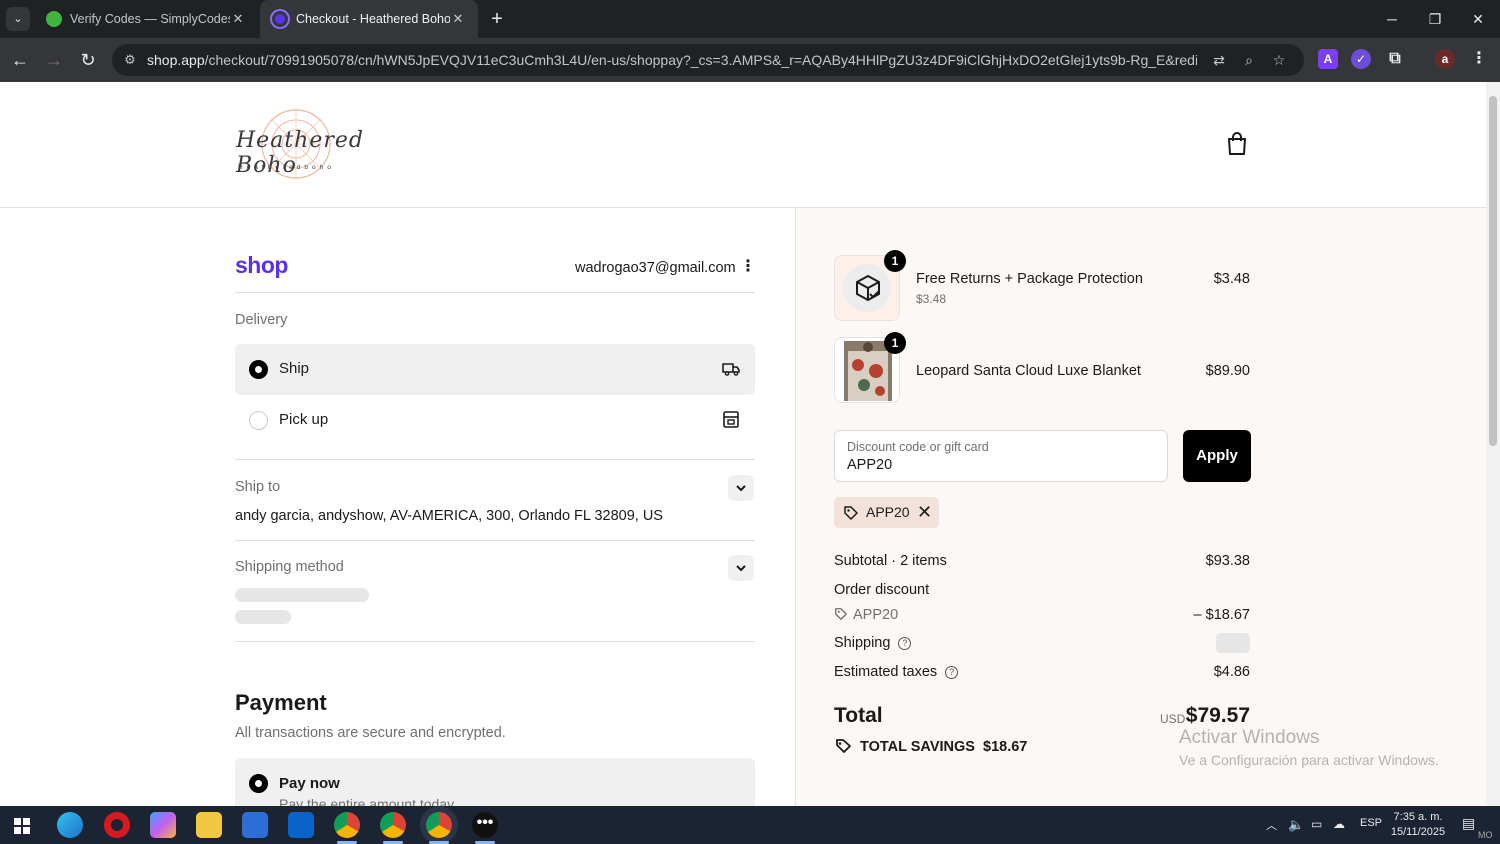 This screenshot has width=1500, height=844. I want to click on delivery-label: Delivery, so click(261, 320).